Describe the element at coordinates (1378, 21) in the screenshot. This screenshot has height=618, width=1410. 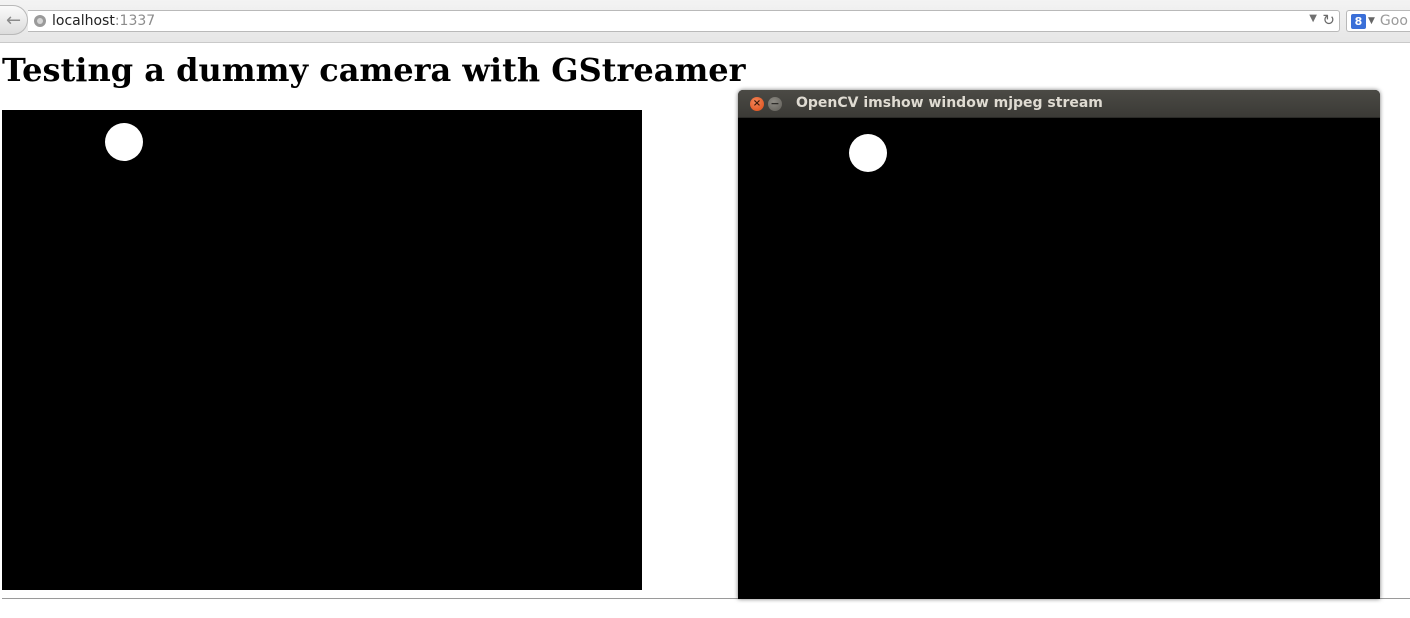
I see `search-bar: 8 ▼ Goo` at that location.